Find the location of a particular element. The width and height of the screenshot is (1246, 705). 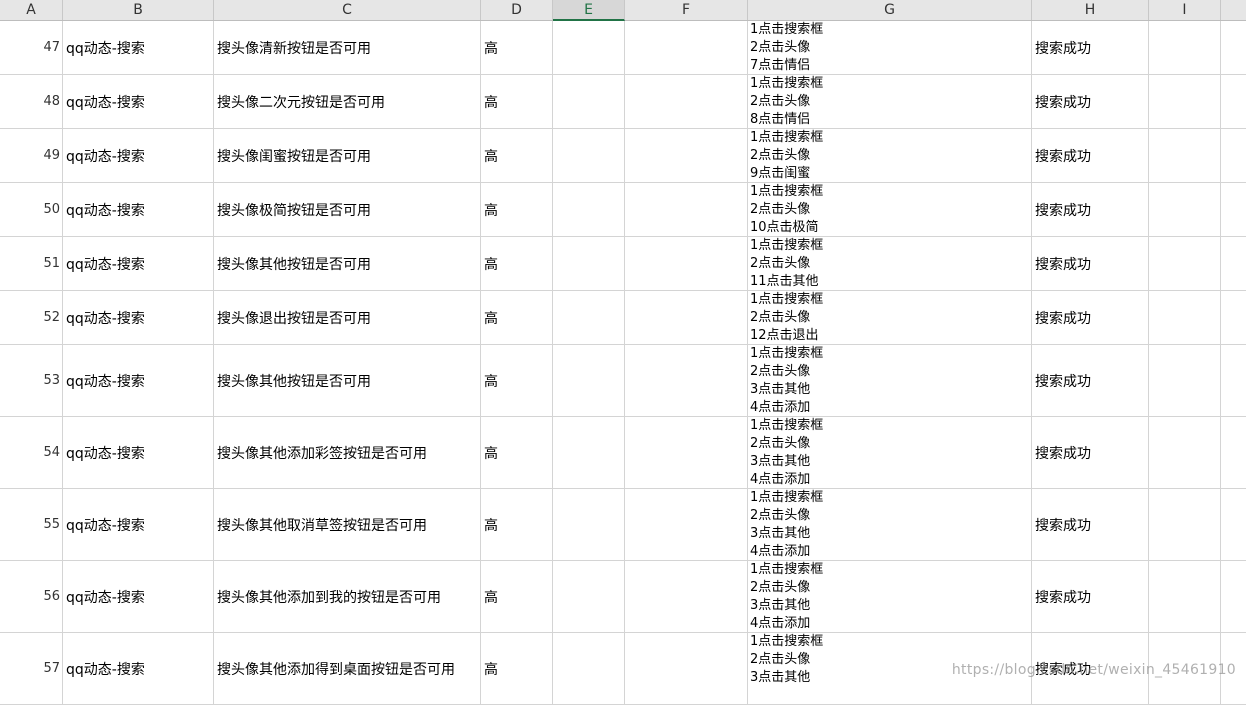

cell-id: 54 is located at coordinates (31, 453).